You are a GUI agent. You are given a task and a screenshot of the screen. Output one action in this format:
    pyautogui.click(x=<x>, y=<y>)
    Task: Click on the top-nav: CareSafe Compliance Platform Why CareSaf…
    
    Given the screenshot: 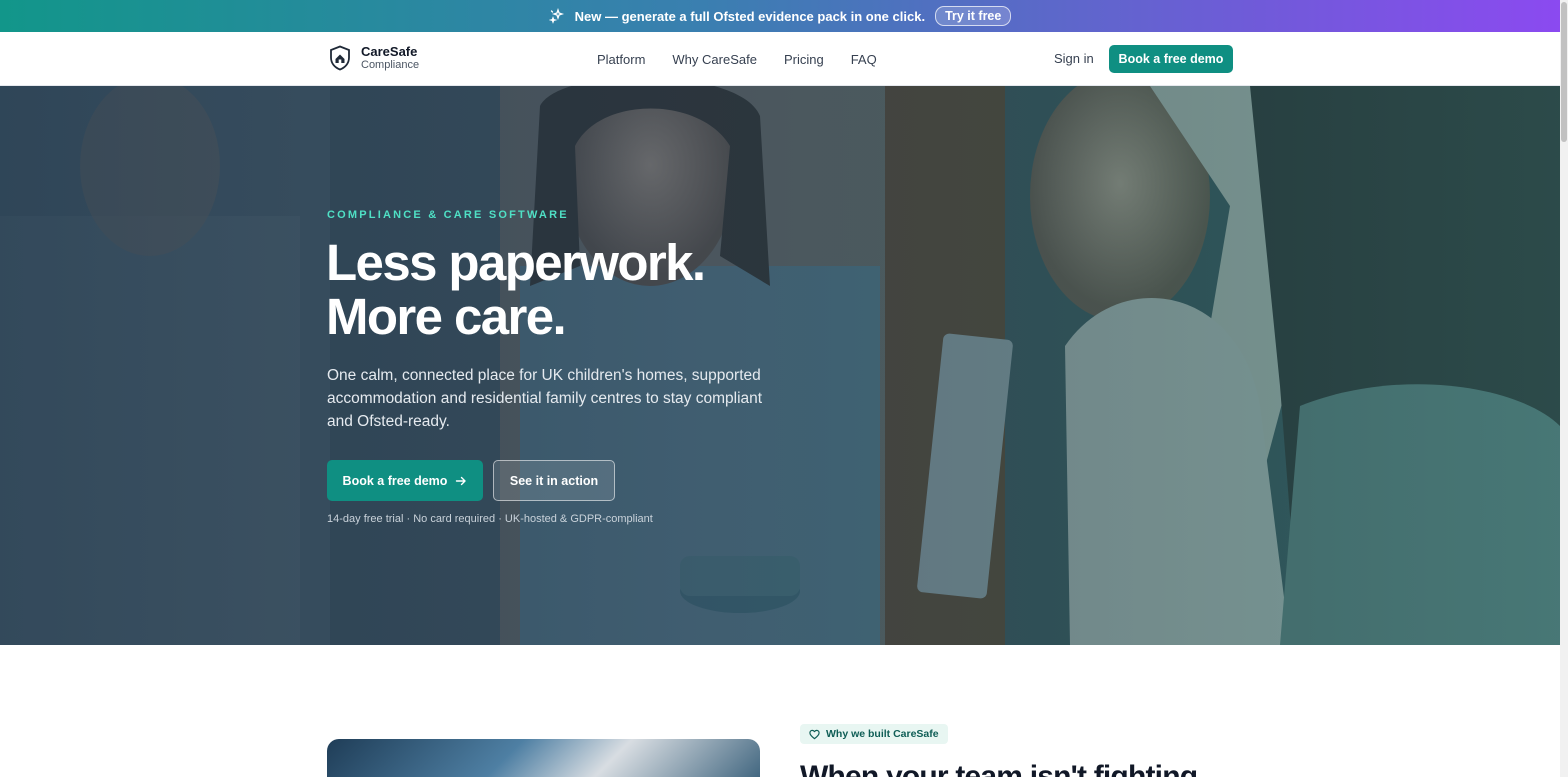 What is the action you would take?
    pyautogui.click(x=780, y=59)
    